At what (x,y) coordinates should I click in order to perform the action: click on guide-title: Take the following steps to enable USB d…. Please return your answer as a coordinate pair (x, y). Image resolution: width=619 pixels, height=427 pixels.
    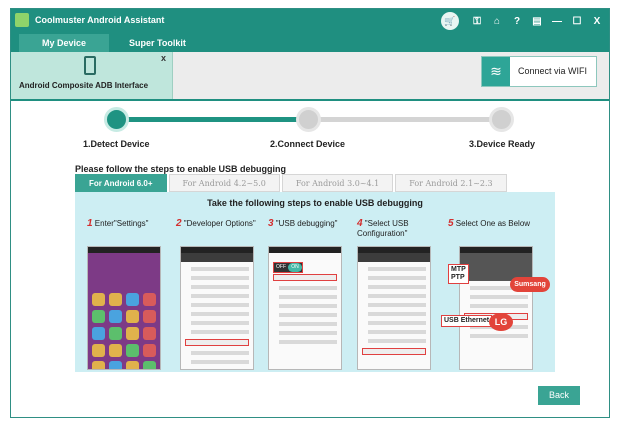
    Looking at the image, I should click on (315, 203).